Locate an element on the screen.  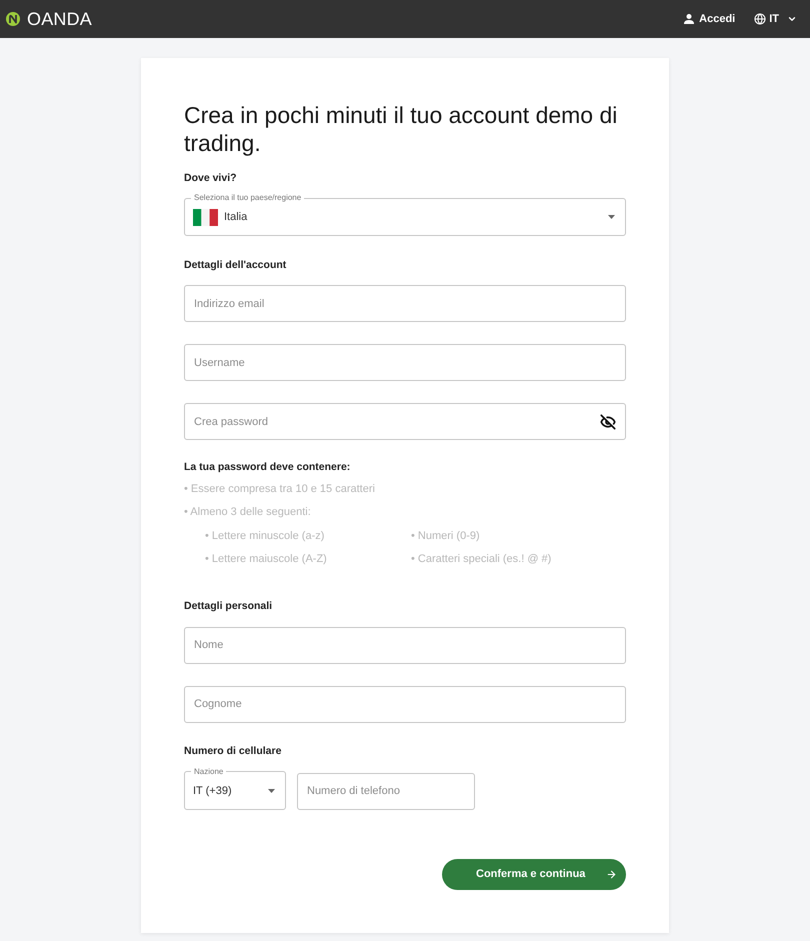
requirement-text: • Essere compresa tra 10 e 15 caratteri is located at coordinates (279, 489).